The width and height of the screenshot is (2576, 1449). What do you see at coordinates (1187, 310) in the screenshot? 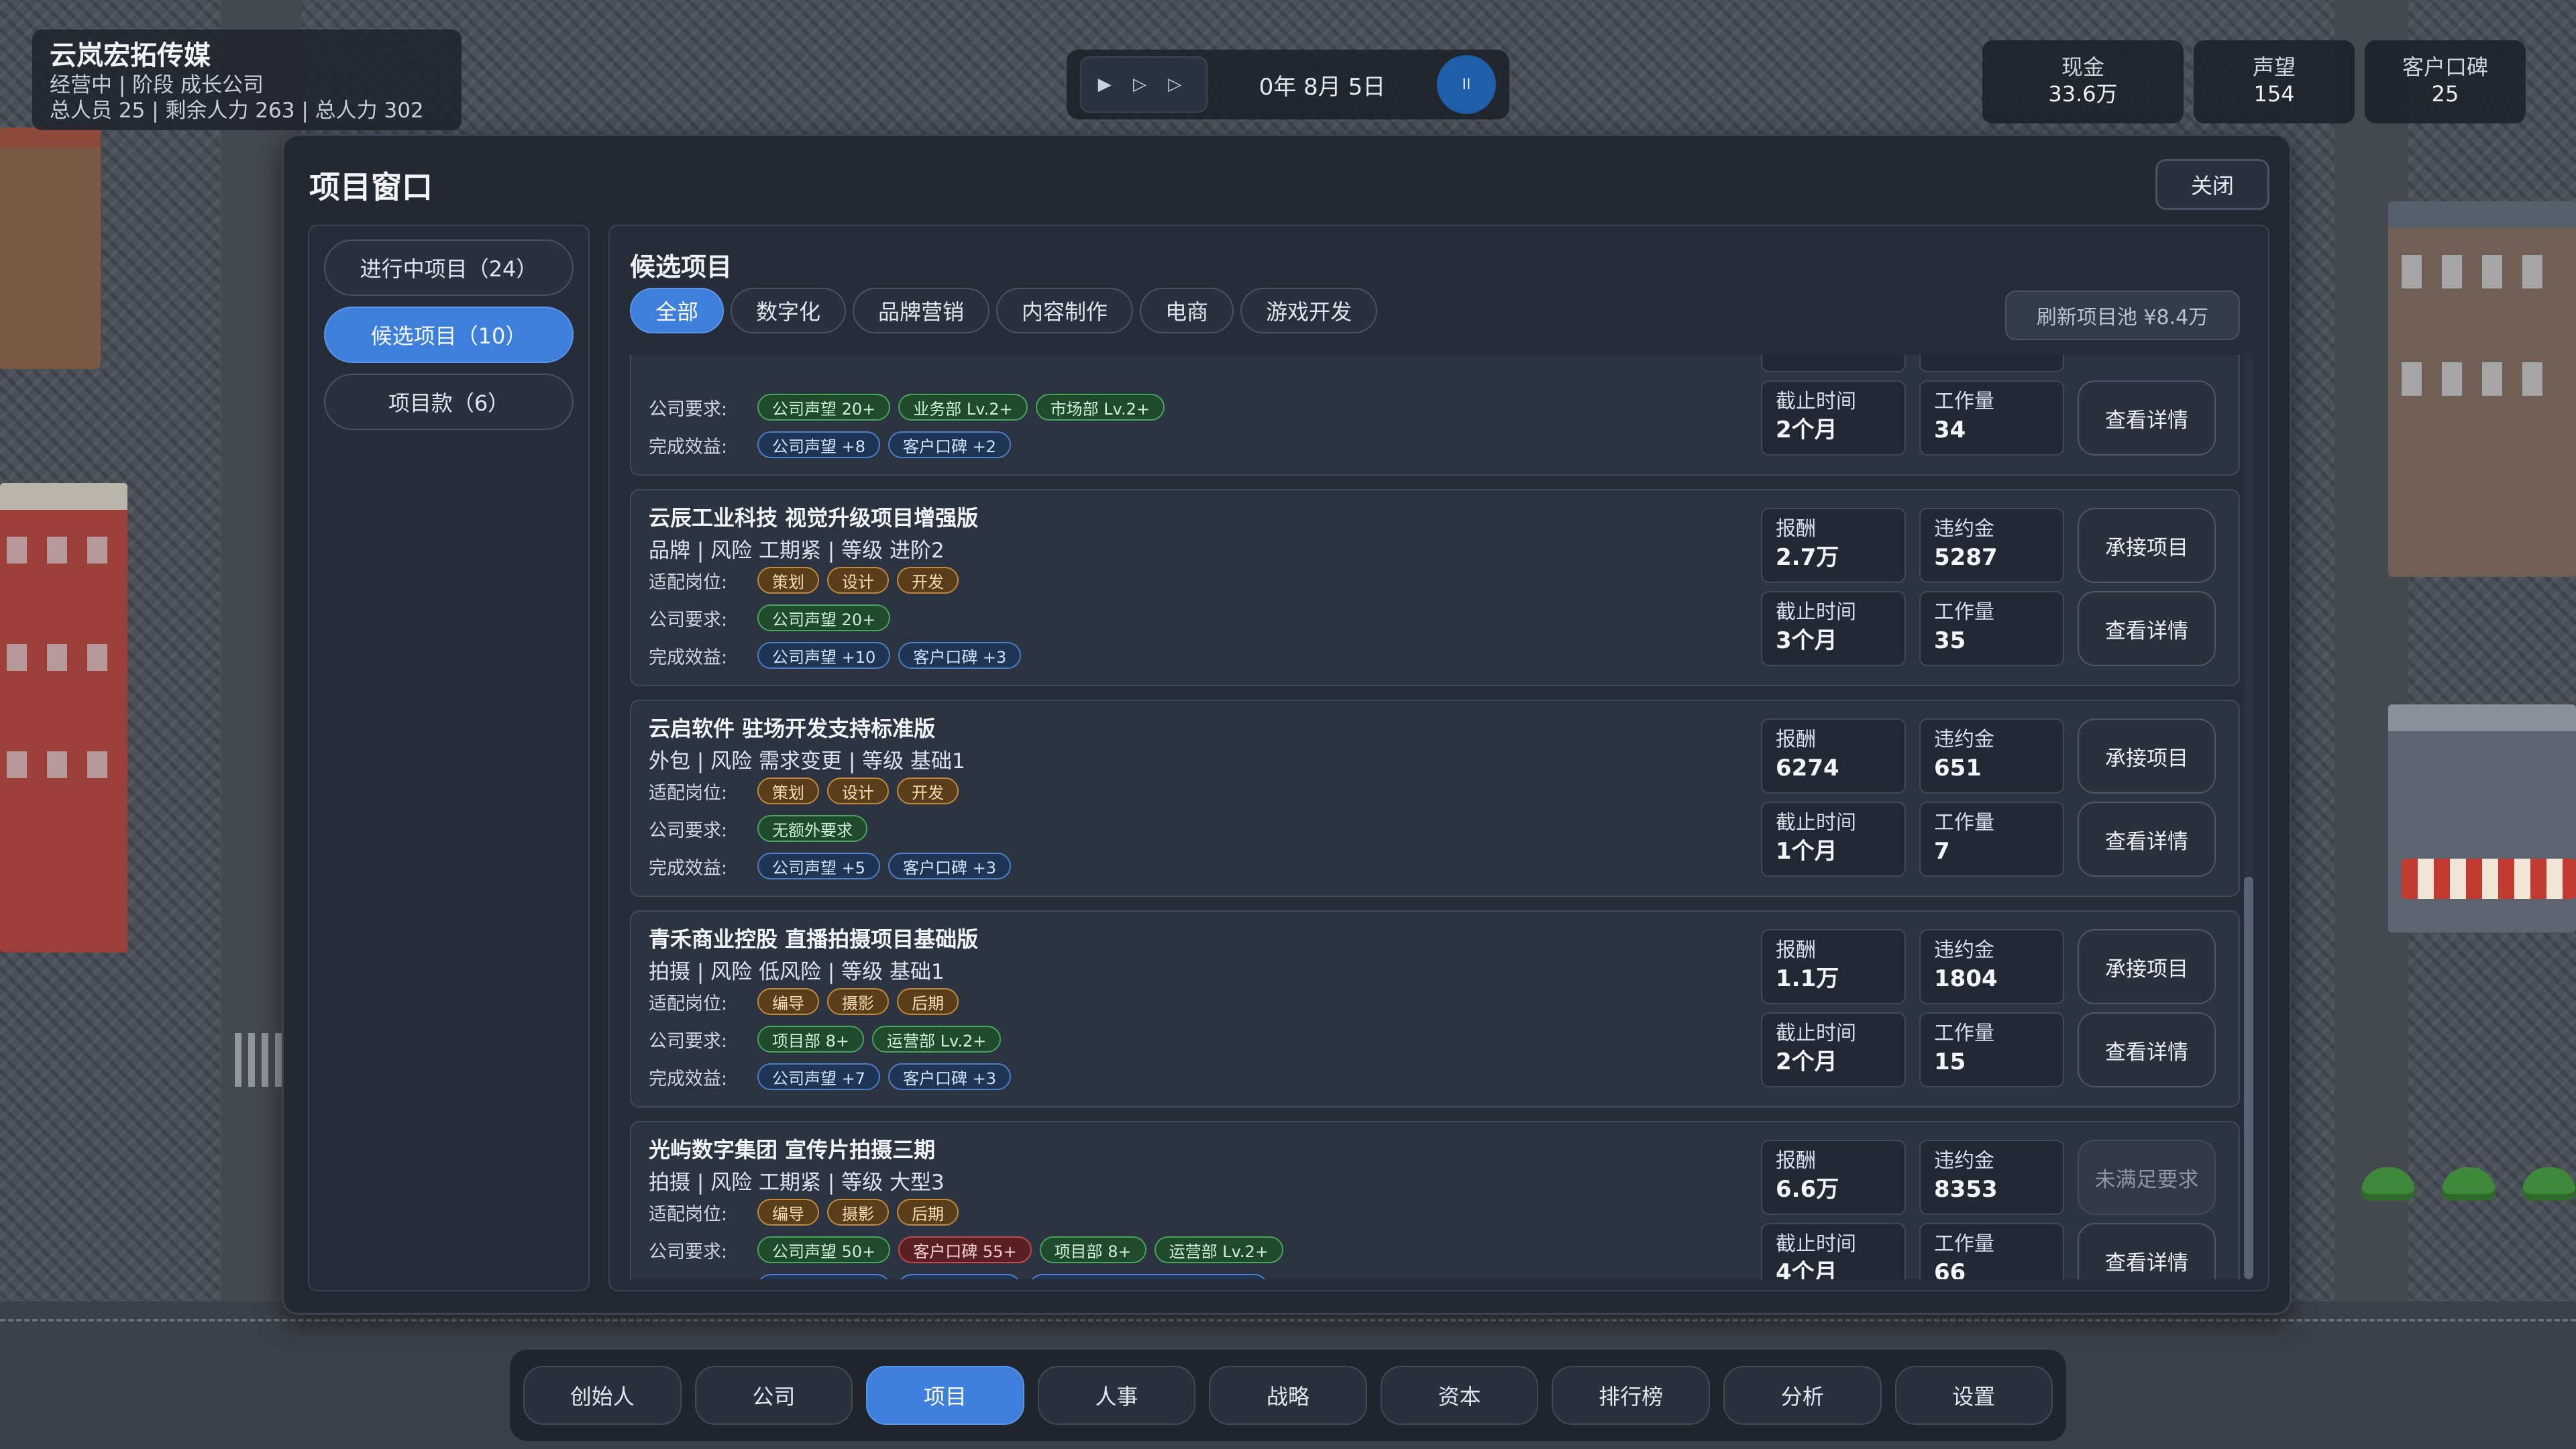
I see `tab-ecommerce: 电商` at bounding box center [1187, 310].